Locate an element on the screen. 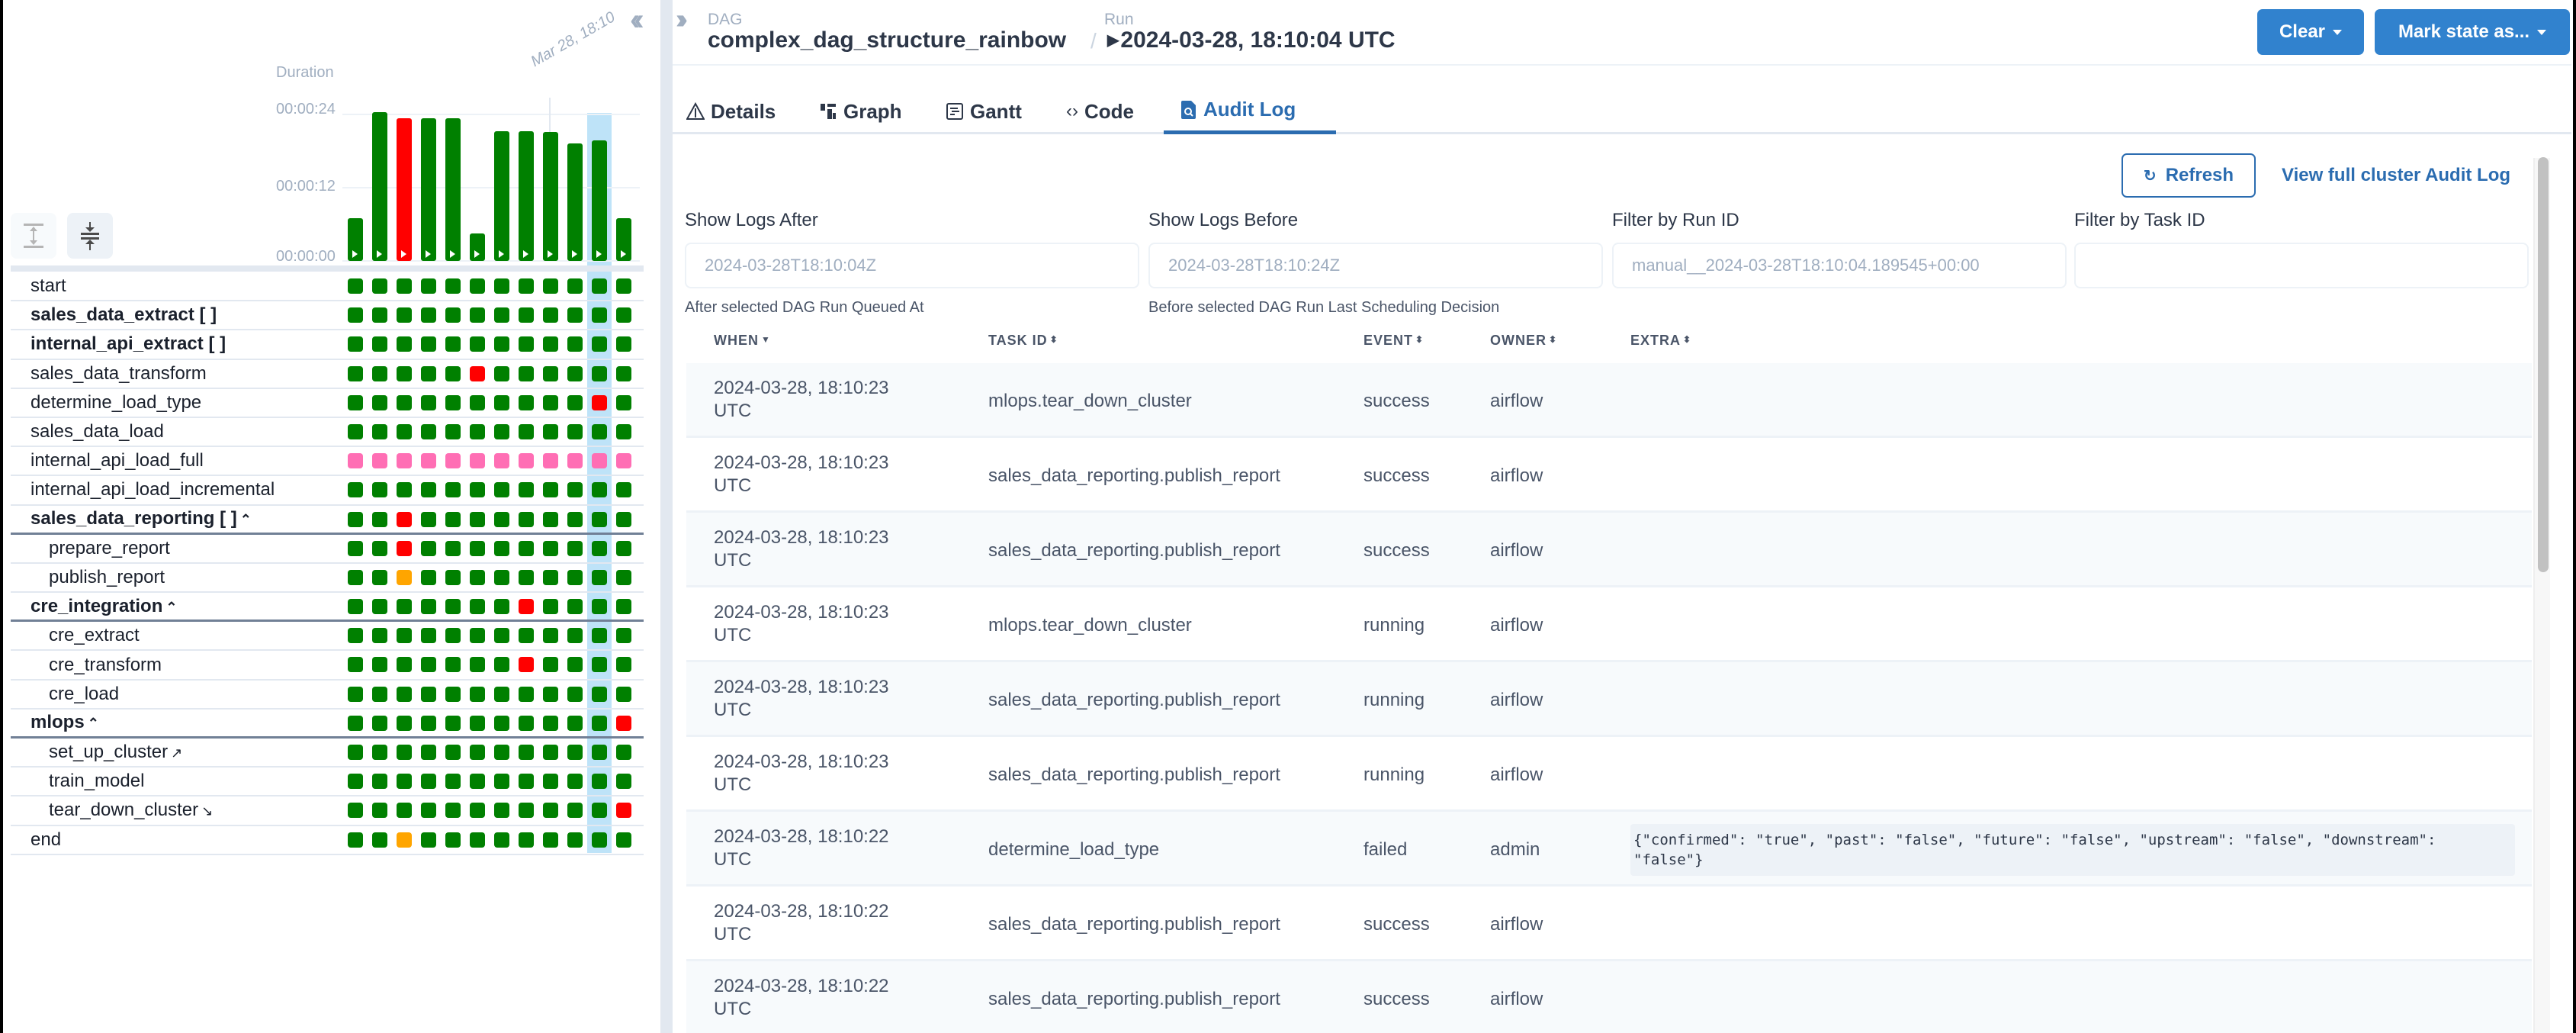 The height and width of the screenshot is (1033, 2576). task-name: internal_api_load_full is located at coordinates (117, 460).